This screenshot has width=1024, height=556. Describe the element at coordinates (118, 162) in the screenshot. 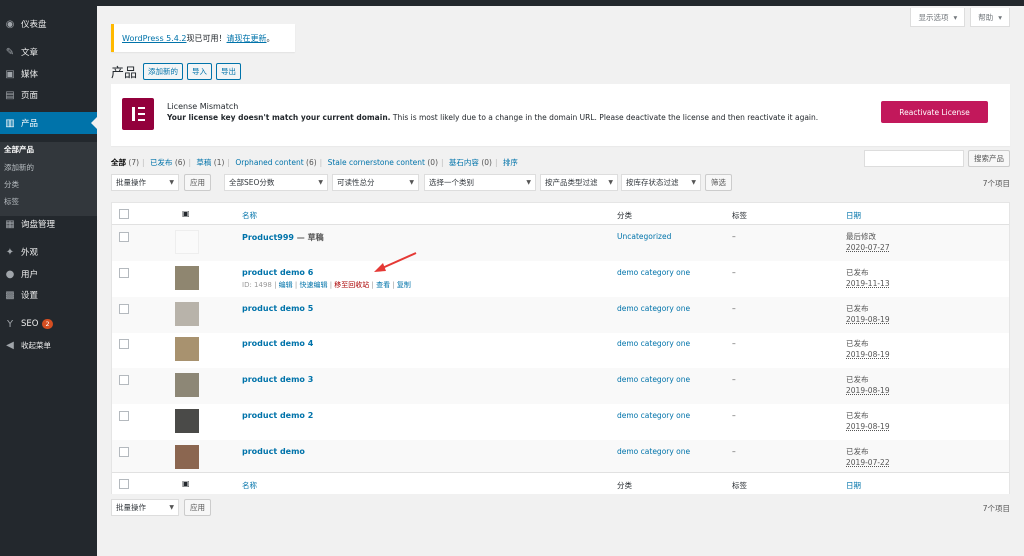

I see `view-all: 全部` at that location.